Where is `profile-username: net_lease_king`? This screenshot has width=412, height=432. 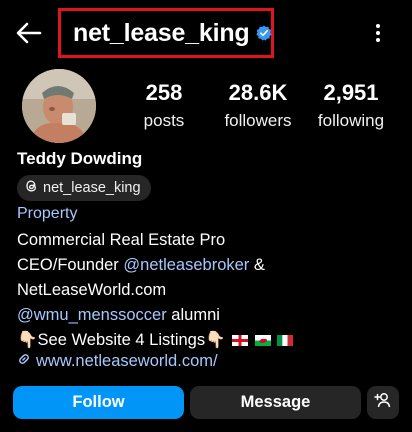 profile-username: net_lease_king is located at coordinates (161, 32).